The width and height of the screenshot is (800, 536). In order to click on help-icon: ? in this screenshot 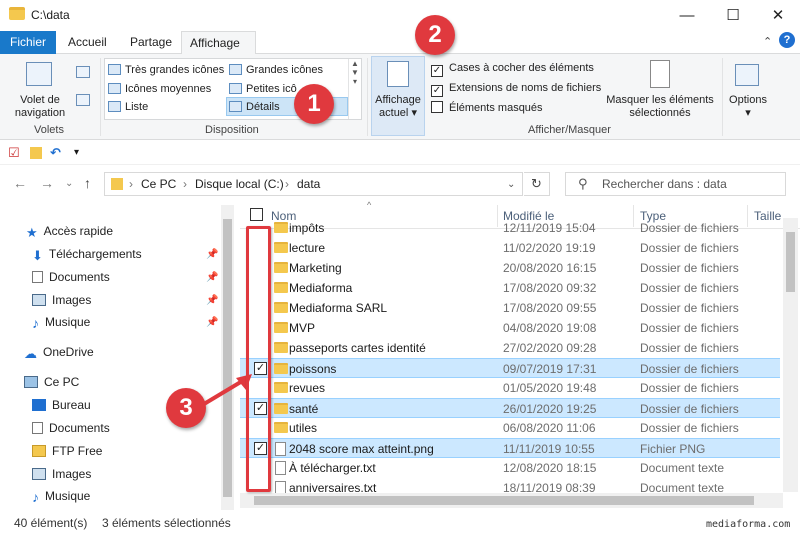, I will do `click(787, 40)`.